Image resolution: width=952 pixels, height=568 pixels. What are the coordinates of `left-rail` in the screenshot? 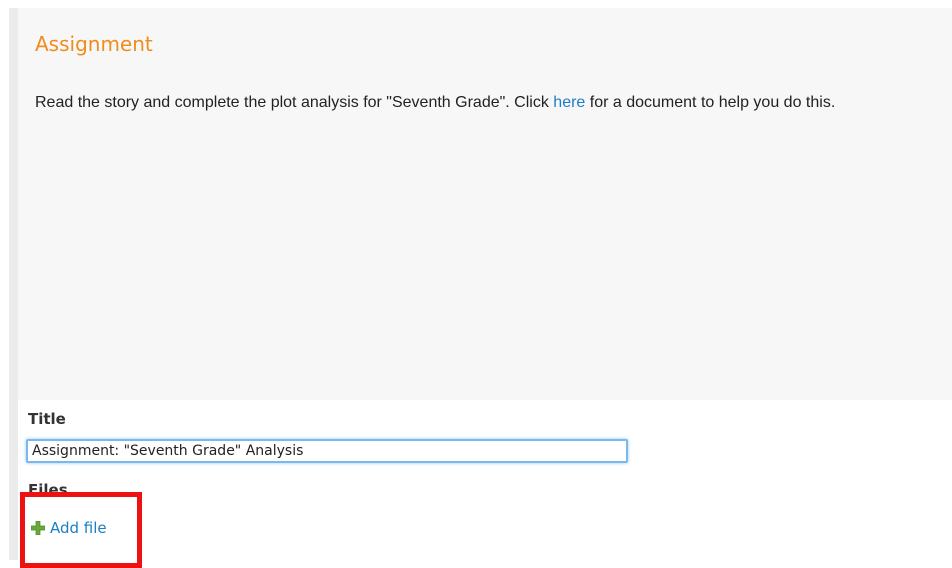 It's located at (13, 284).